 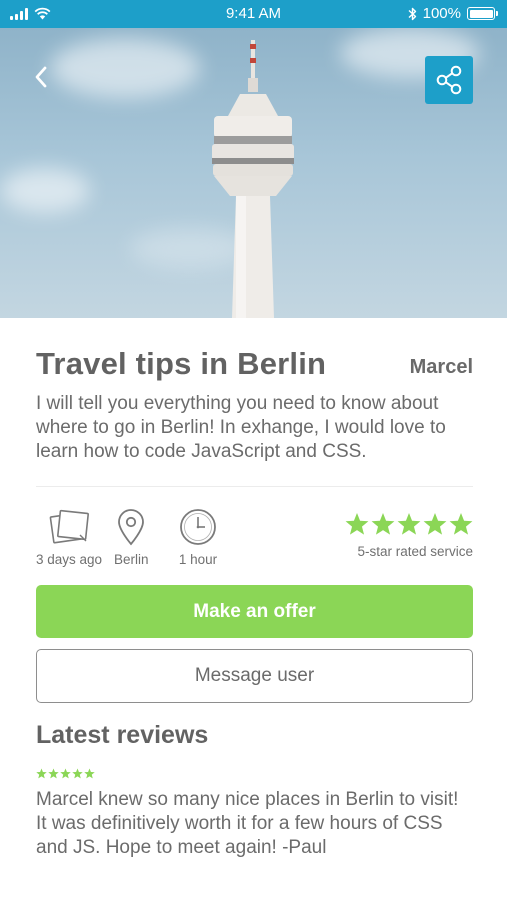 What do you see at coordinates (181, 363) in the screenshot?
I see `listing-title: Travel tips in Berlin` at bounding box center [181, 363].